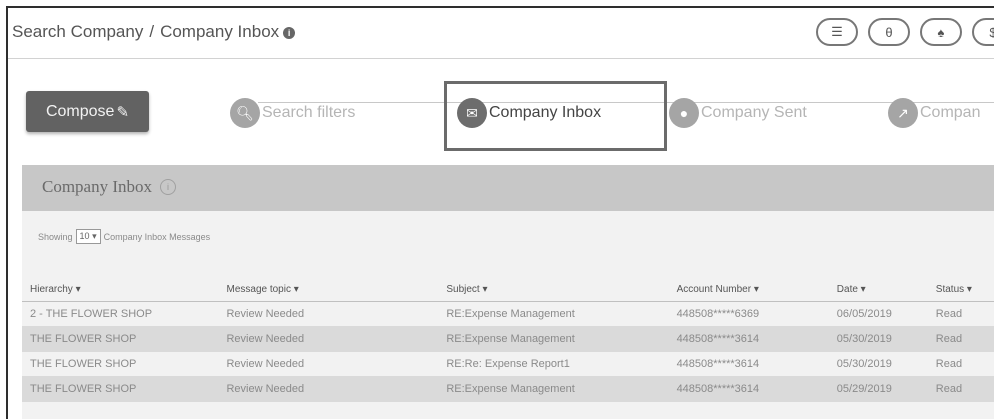 This screenshot has height=419, width=994. I want to click on tab-label: Search filters, so click(309, 112).